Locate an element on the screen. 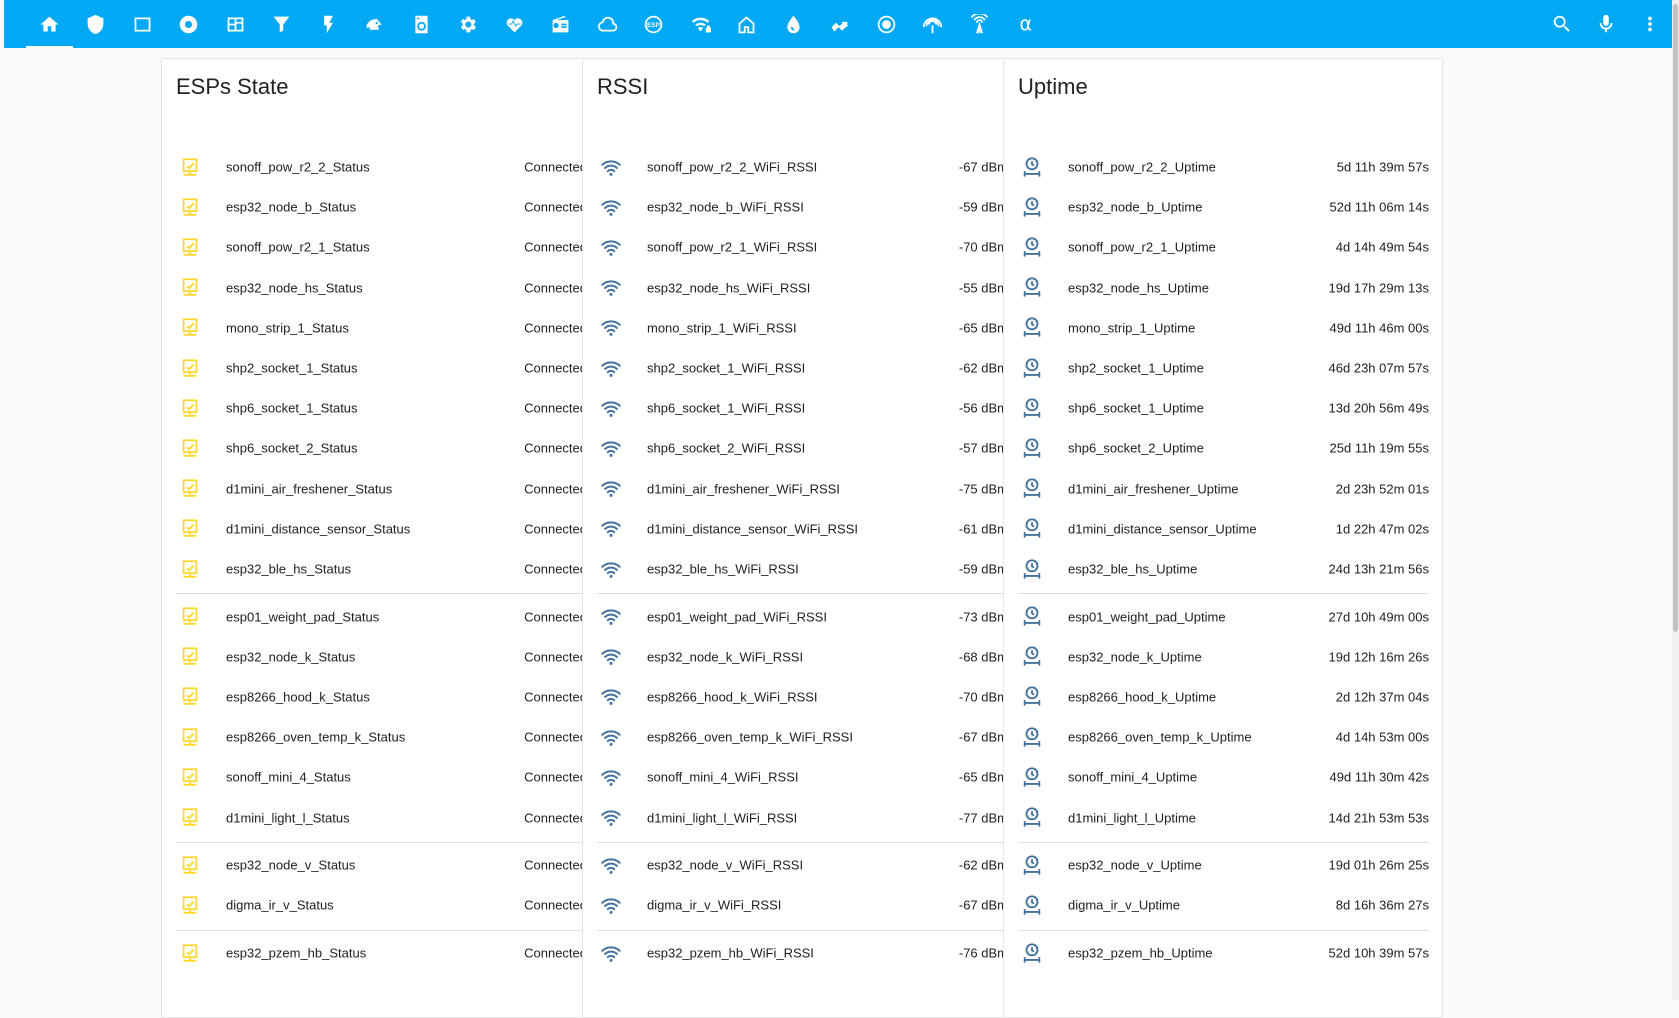 The height and width of the screenshot is (1018, 1679). entity-row: d1mini_light_l_Status Connected is located at coordinates (381, 817).